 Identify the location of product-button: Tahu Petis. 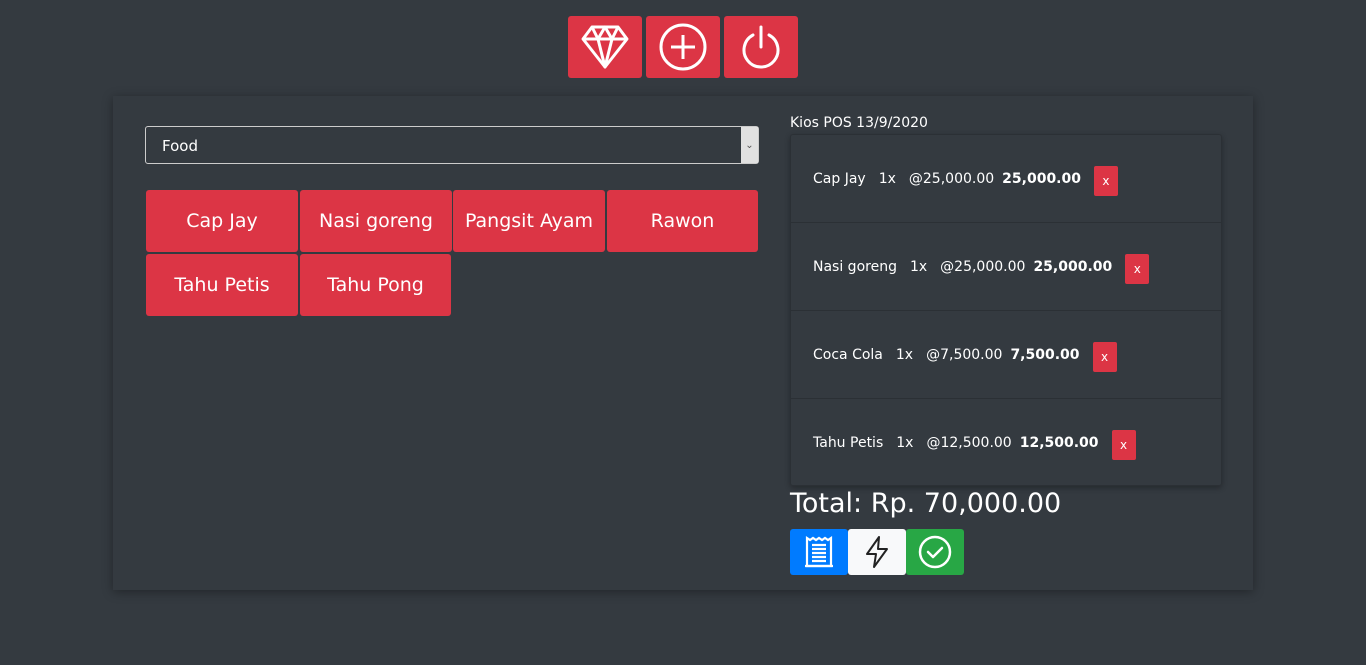
(222, 285).